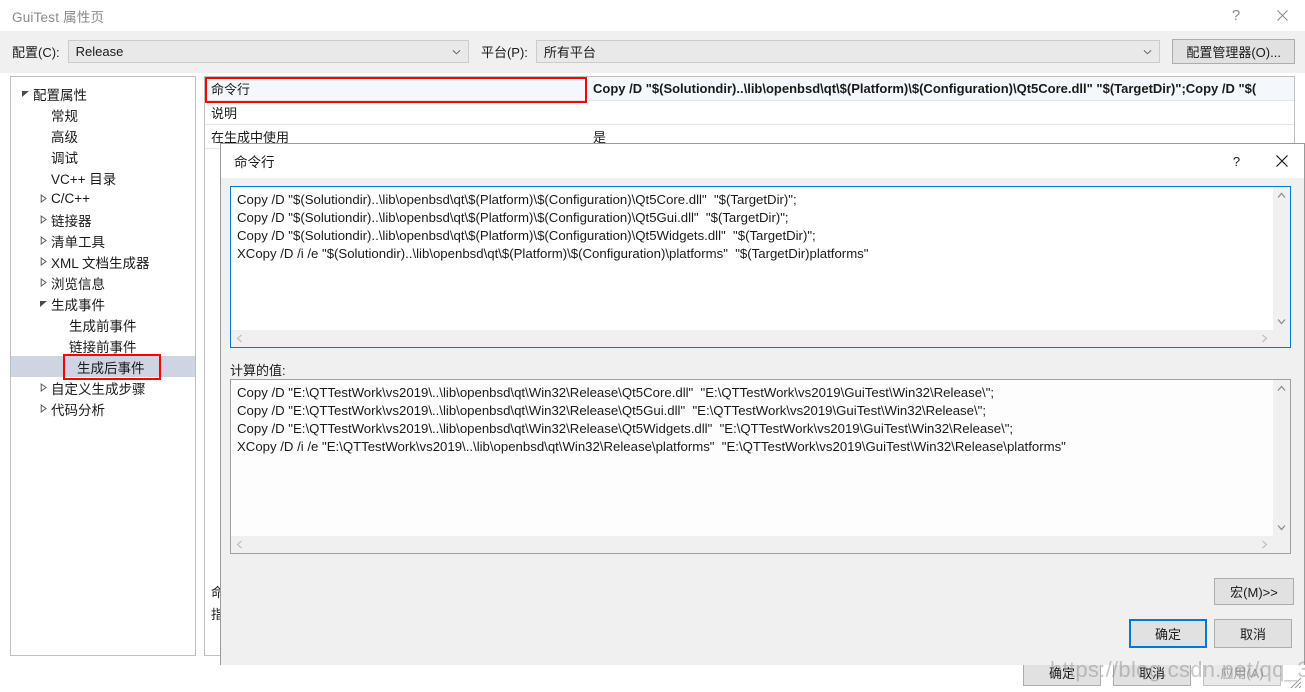 This screenshot has width=1305, height=692. What do you see at coordinates (258, 370) in the screenshot?
I see `evaluated-value-label: 计算的值:` at bounding box center [258, 370].